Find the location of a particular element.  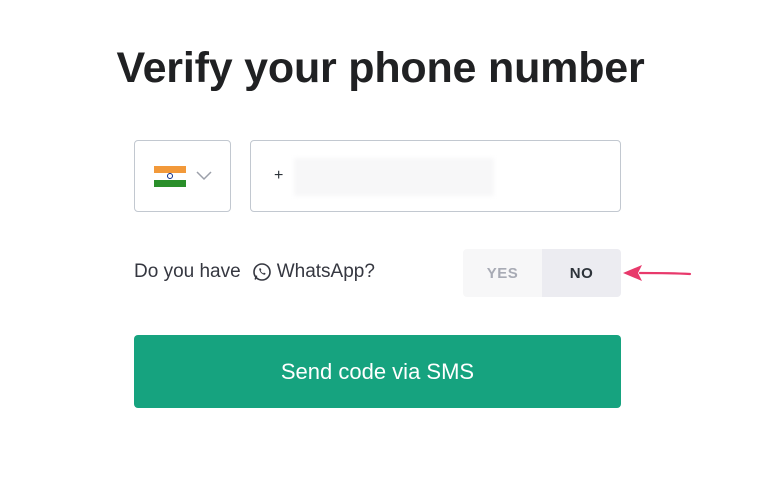

india-flag-icon is located at coordinates (169, 176).